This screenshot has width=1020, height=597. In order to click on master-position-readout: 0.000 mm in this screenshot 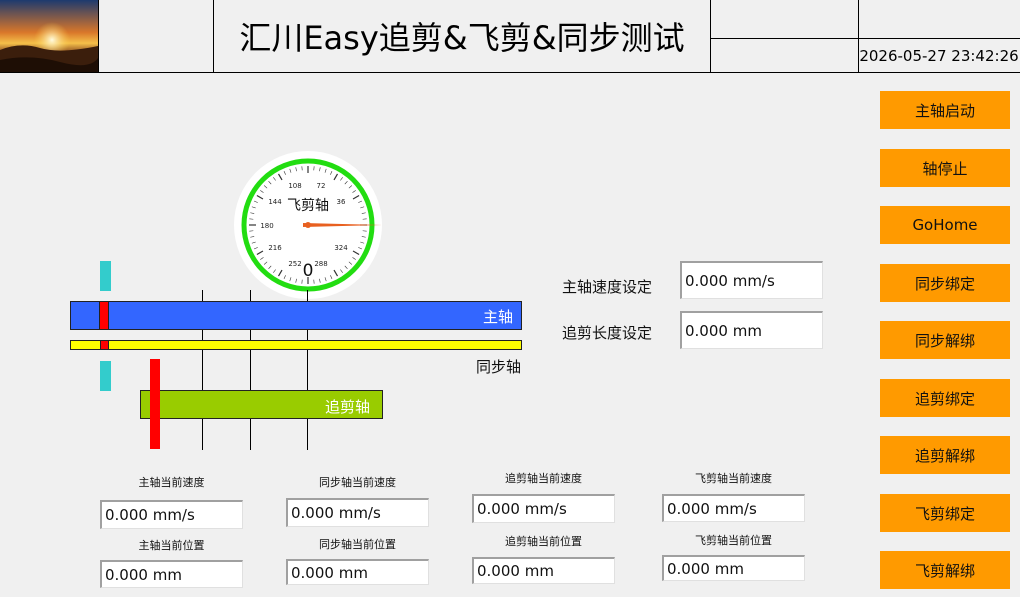, I will do `click(171, 574)`.